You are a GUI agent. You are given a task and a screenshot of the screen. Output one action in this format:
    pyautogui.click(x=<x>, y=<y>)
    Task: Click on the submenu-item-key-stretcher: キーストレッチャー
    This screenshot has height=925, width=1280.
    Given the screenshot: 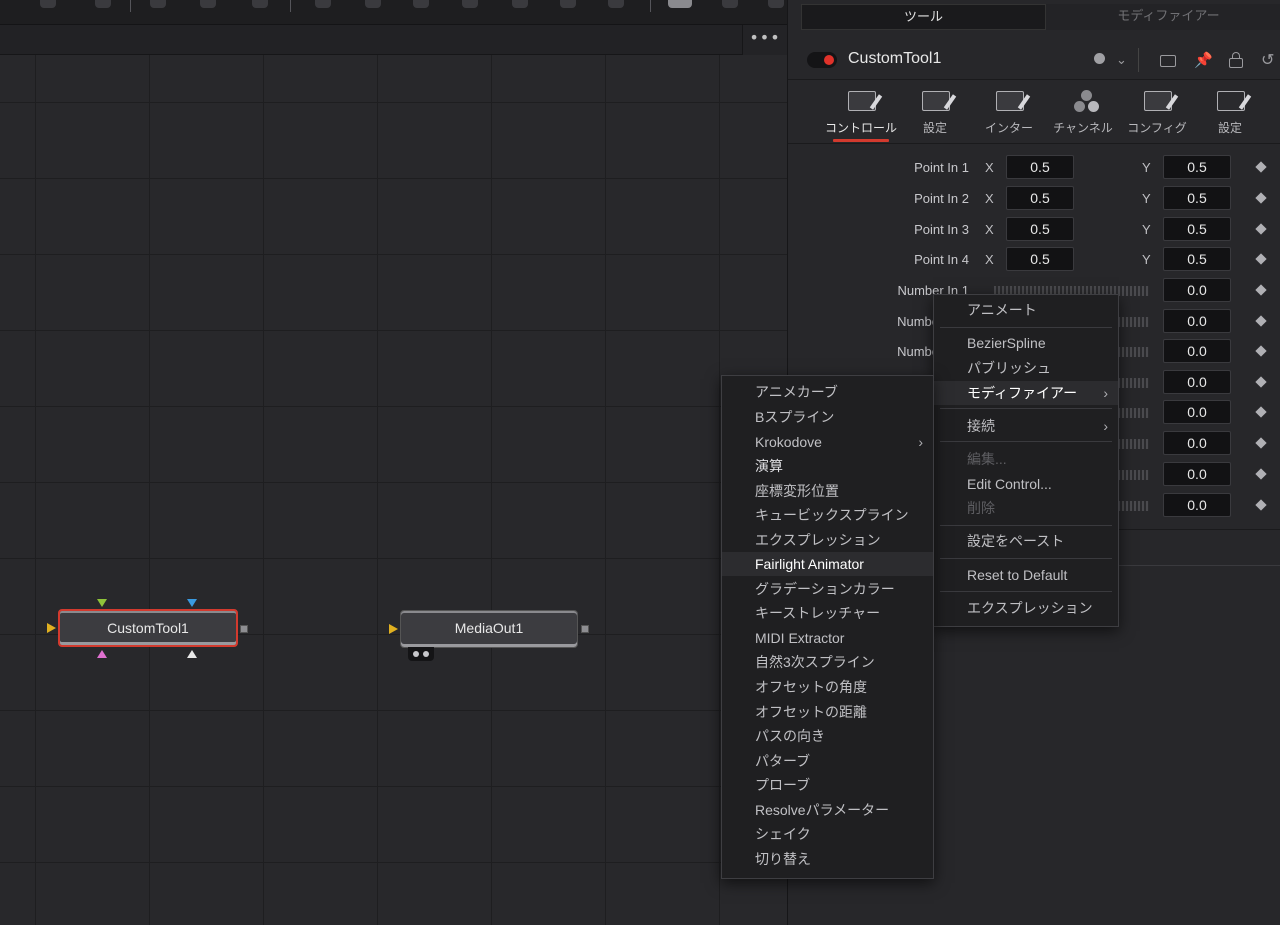 What is the action you would take?
    pyautogui.click(x=827, y=613)
    